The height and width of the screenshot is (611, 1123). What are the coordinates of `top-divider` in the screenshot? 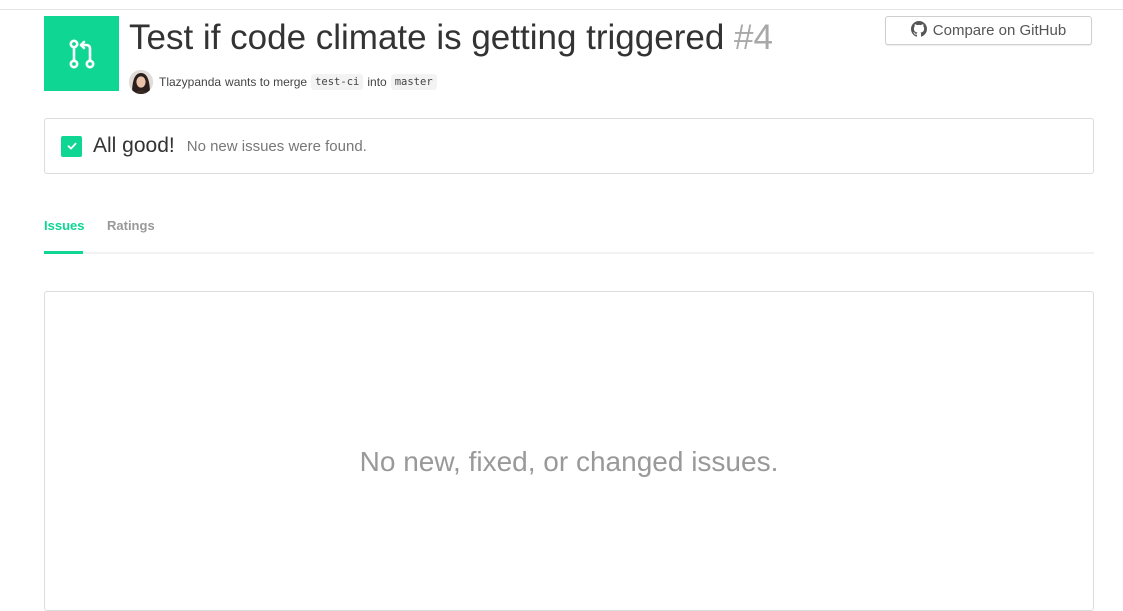 It's located at (561, 9).